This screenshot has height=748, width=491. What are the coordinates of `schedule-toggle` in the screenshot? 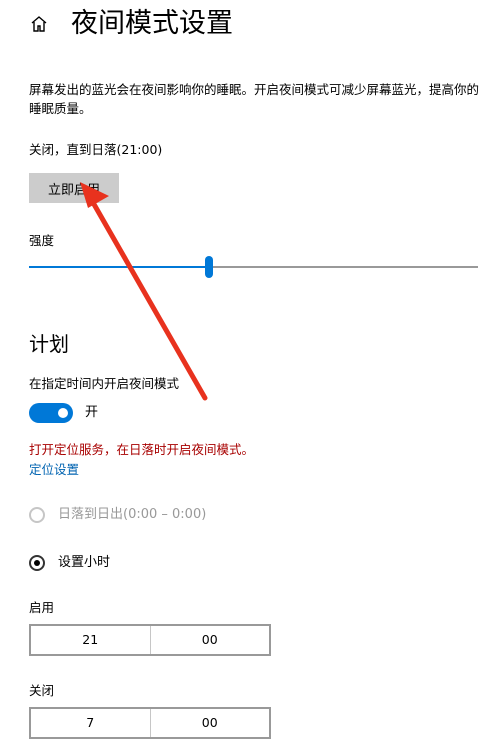 It's located at (51, 413).